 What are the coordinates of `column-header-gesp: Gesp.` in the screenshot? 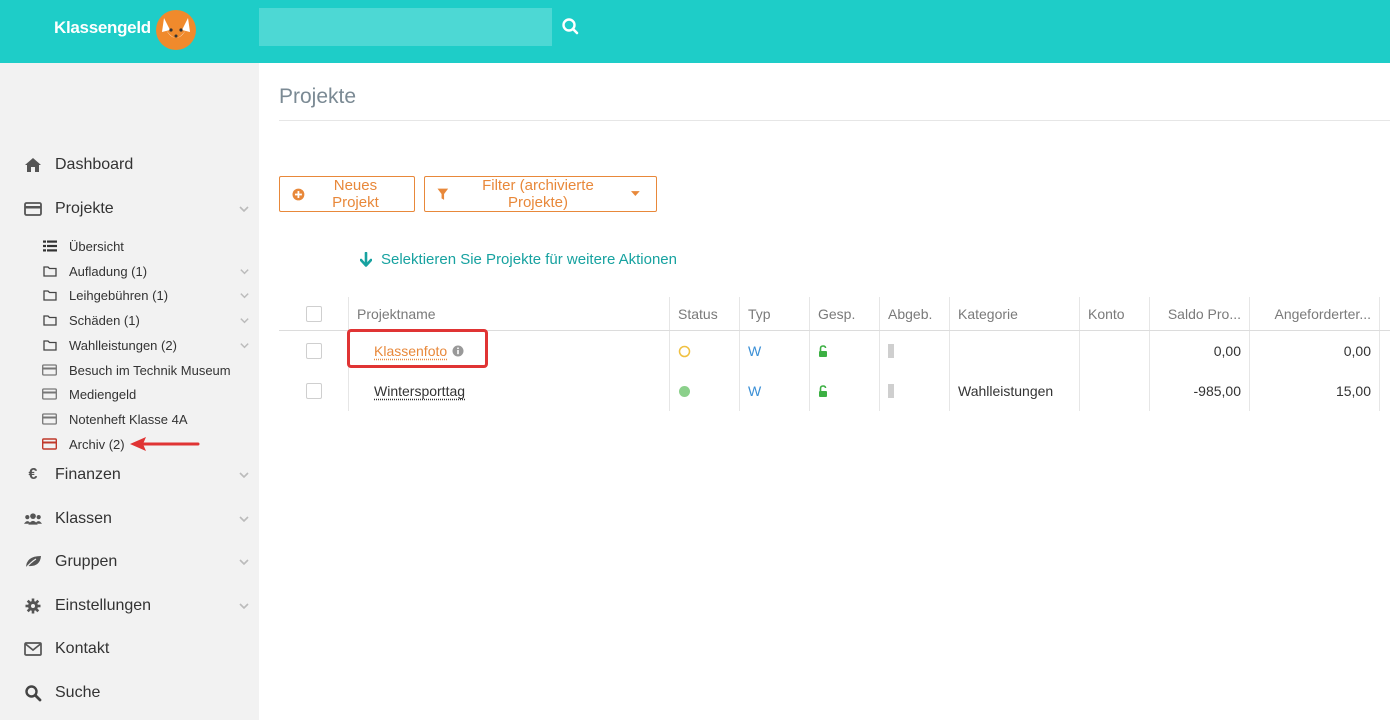 It's located at (845, 314).